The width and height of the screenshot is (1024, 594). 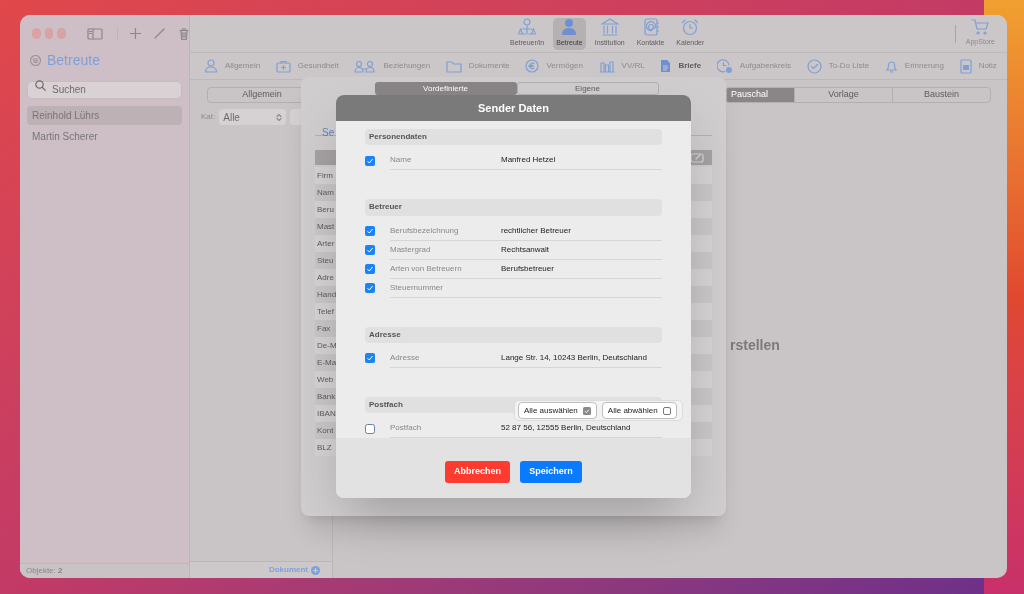 What do you see at coordinates (426, 268) in the screenshot?
I see `field-label: Arten von Betreuern` at bounding box center [426, 268].